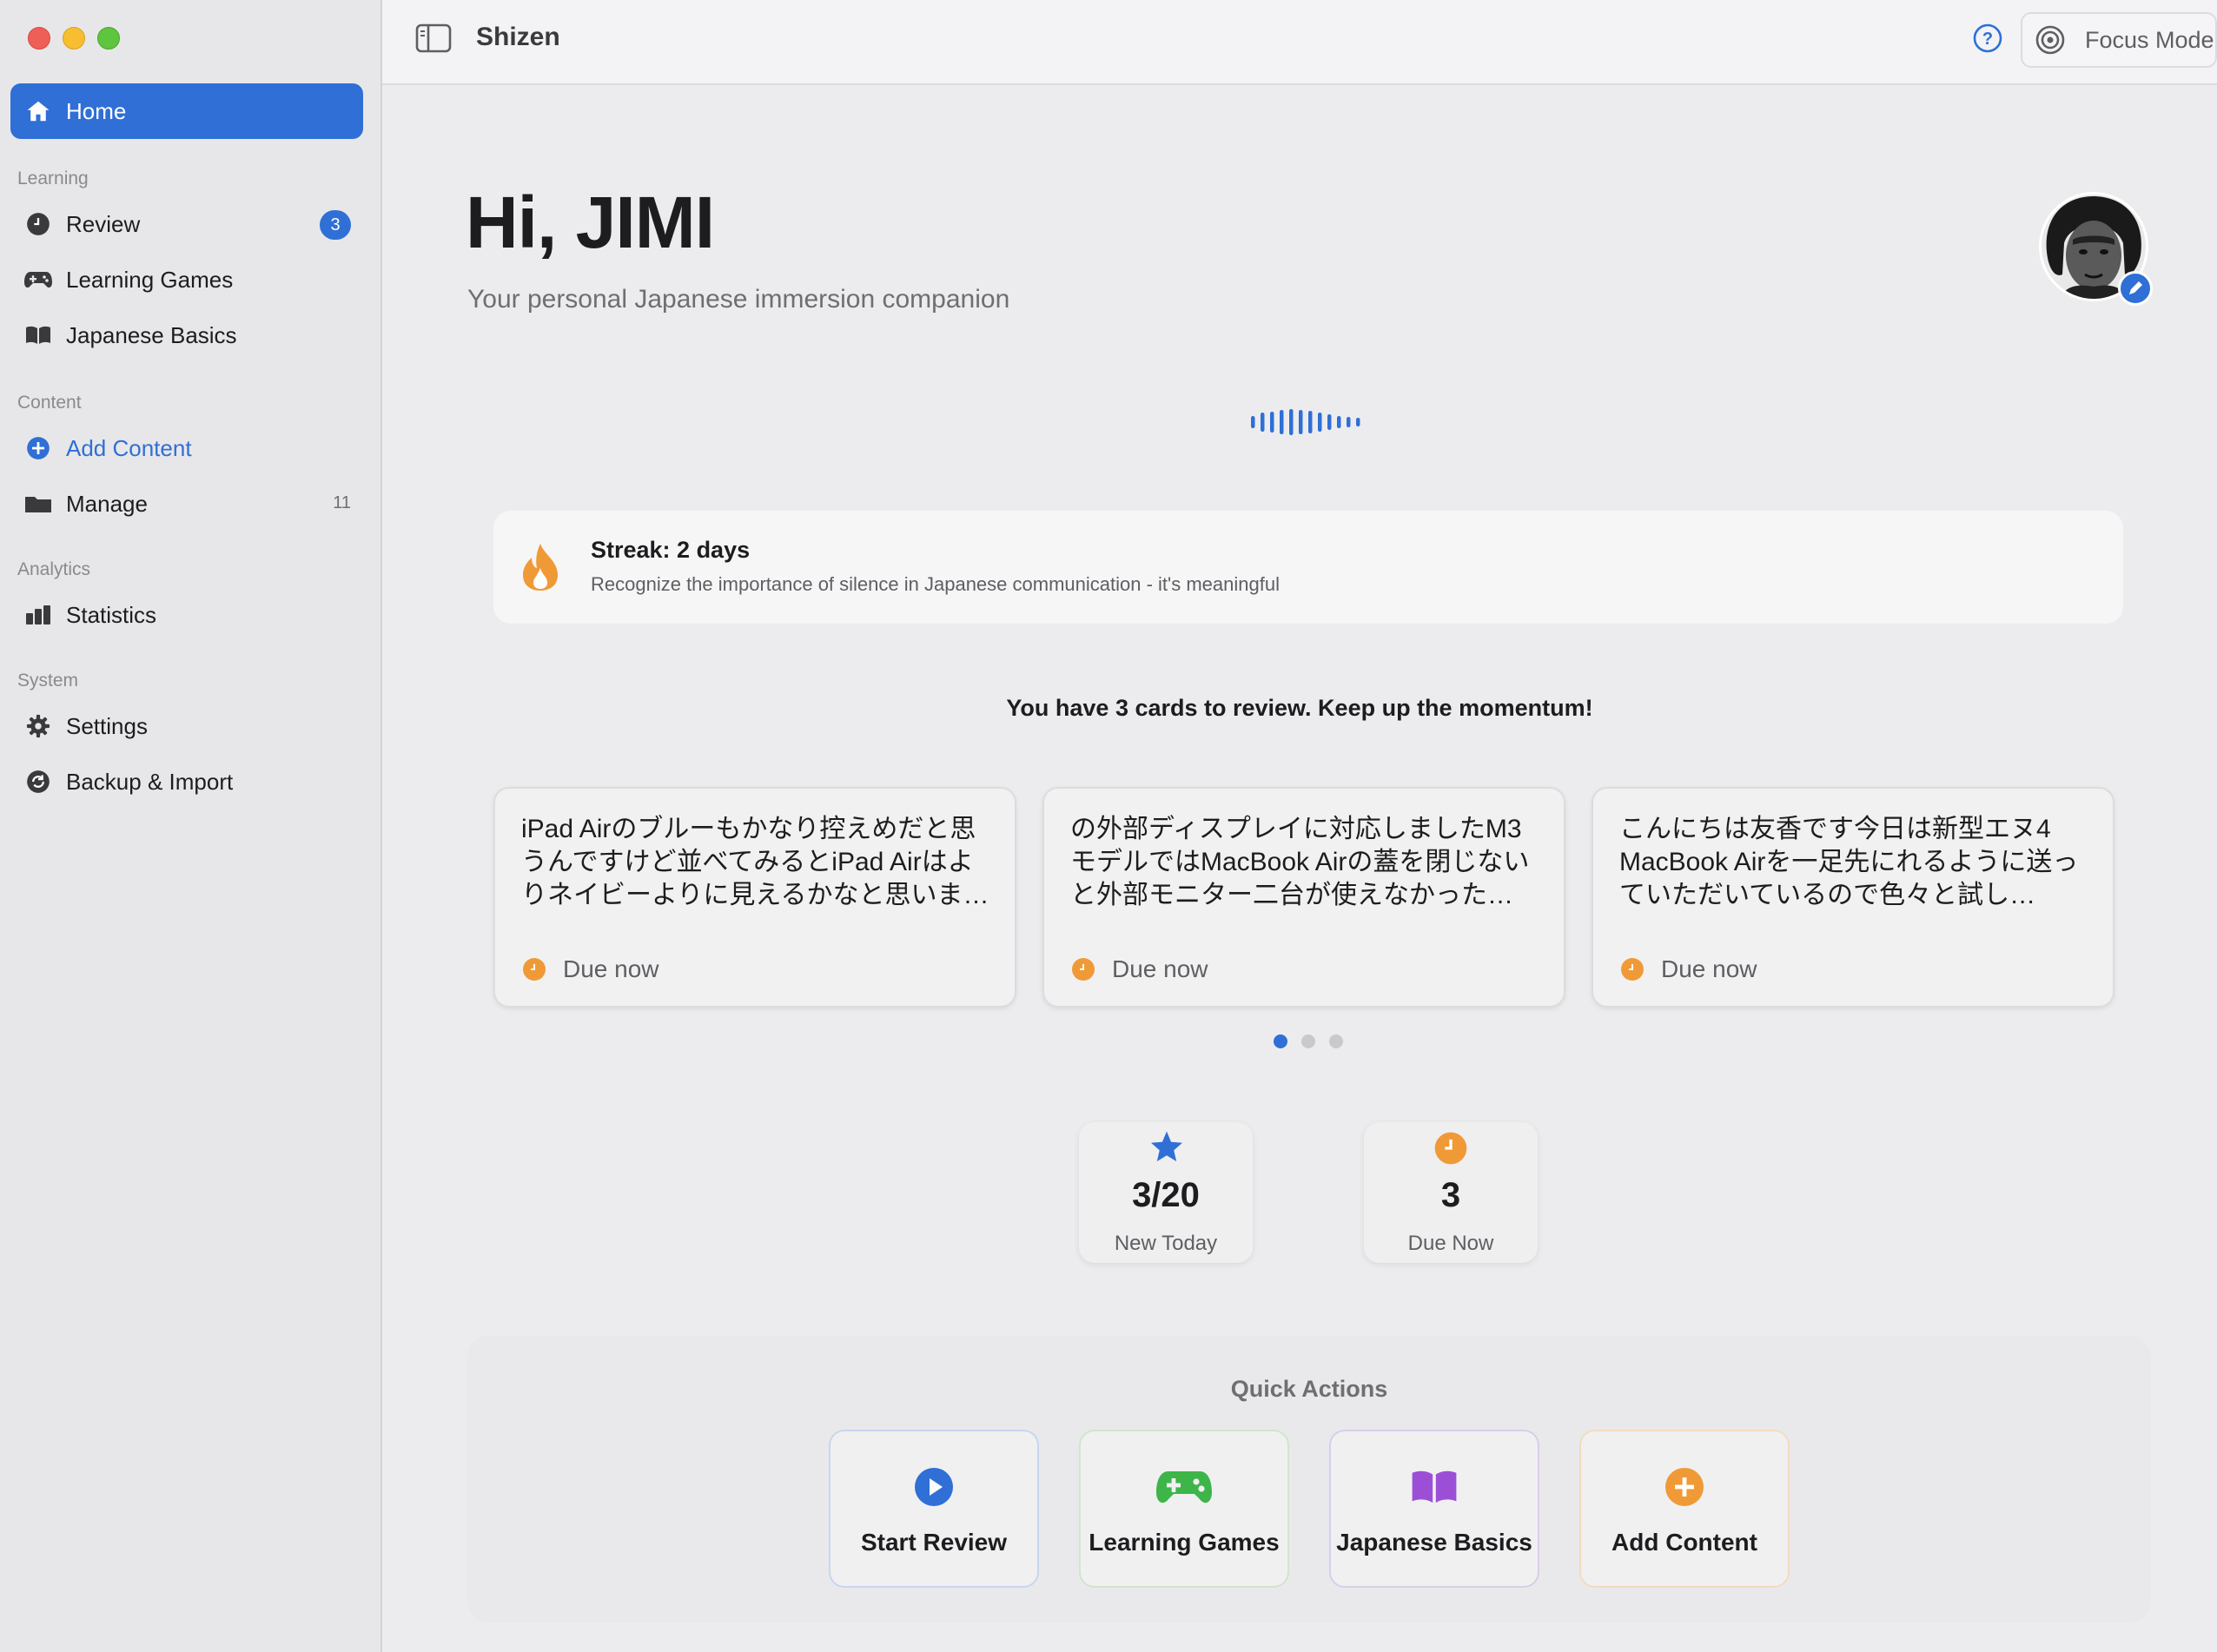  Describe the element at coordinates (1166, 1147) in the screenshot. I see `star-icon` at that location.